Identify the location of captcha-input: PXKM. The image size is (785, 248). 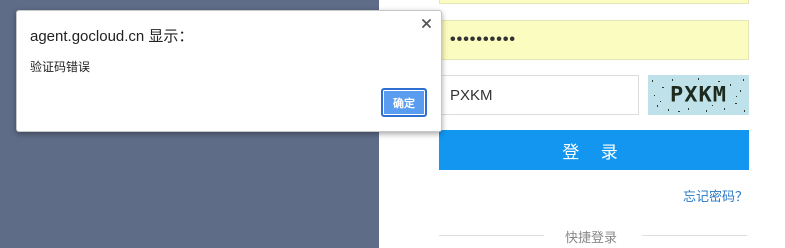
(539, 95).